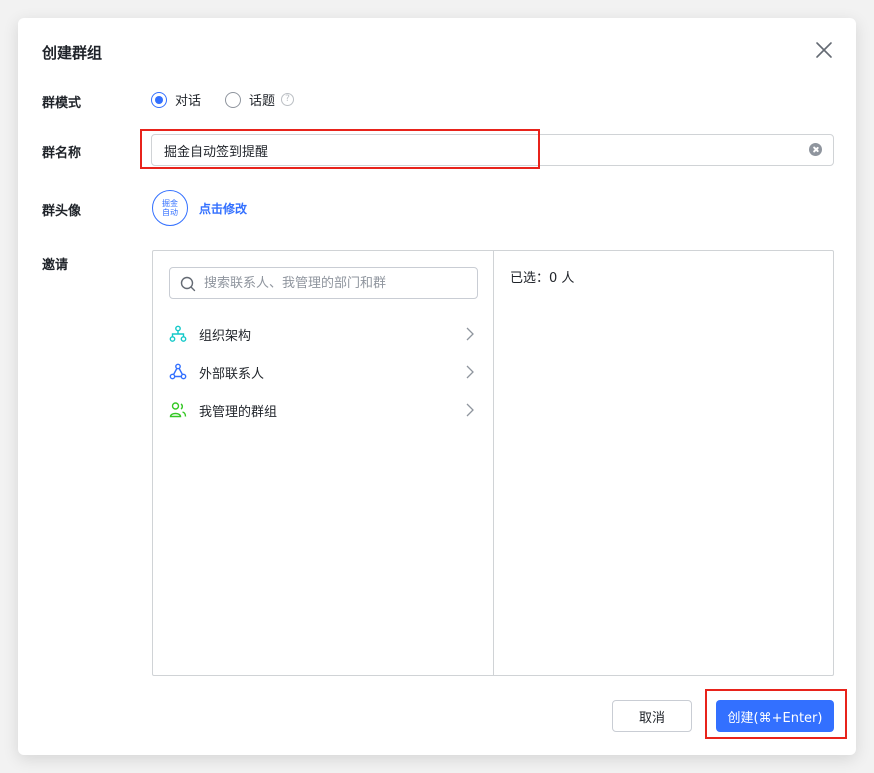 This screenshot has height=773, width=874. I want to click on edit-avatar-link: 点击修改, so click(223, 208).